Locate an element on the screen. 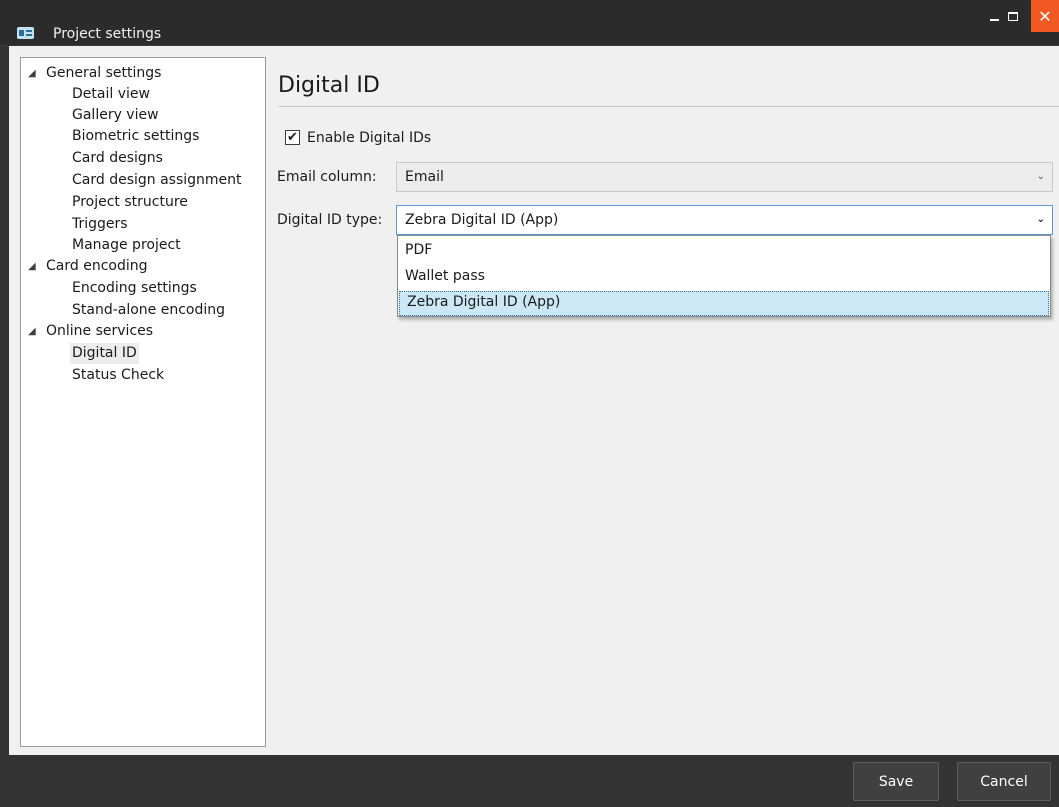 Image resolution: width=1059 pixels, height=807 pixels. digital-id-type-dropdown: PDF Wallet pass Zebra Digital ID (App) is located at coordinates (724, 276).